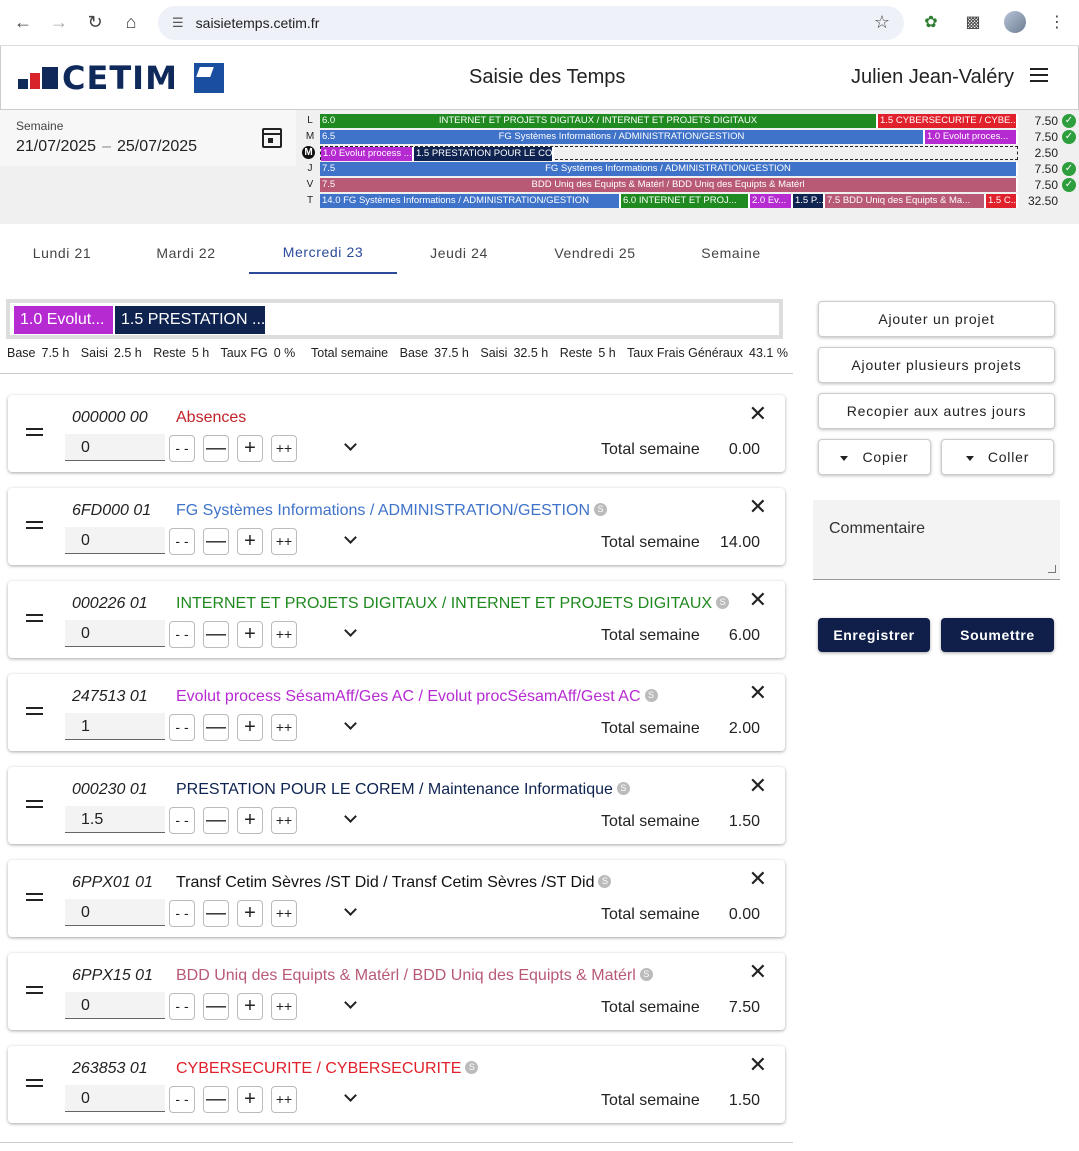 The height and width of the screenshot is (1151, 1079). What do you see at coordinates (272, 138) in the screenshot?
I see `calendar-icon` at bounding box center [272, 138].